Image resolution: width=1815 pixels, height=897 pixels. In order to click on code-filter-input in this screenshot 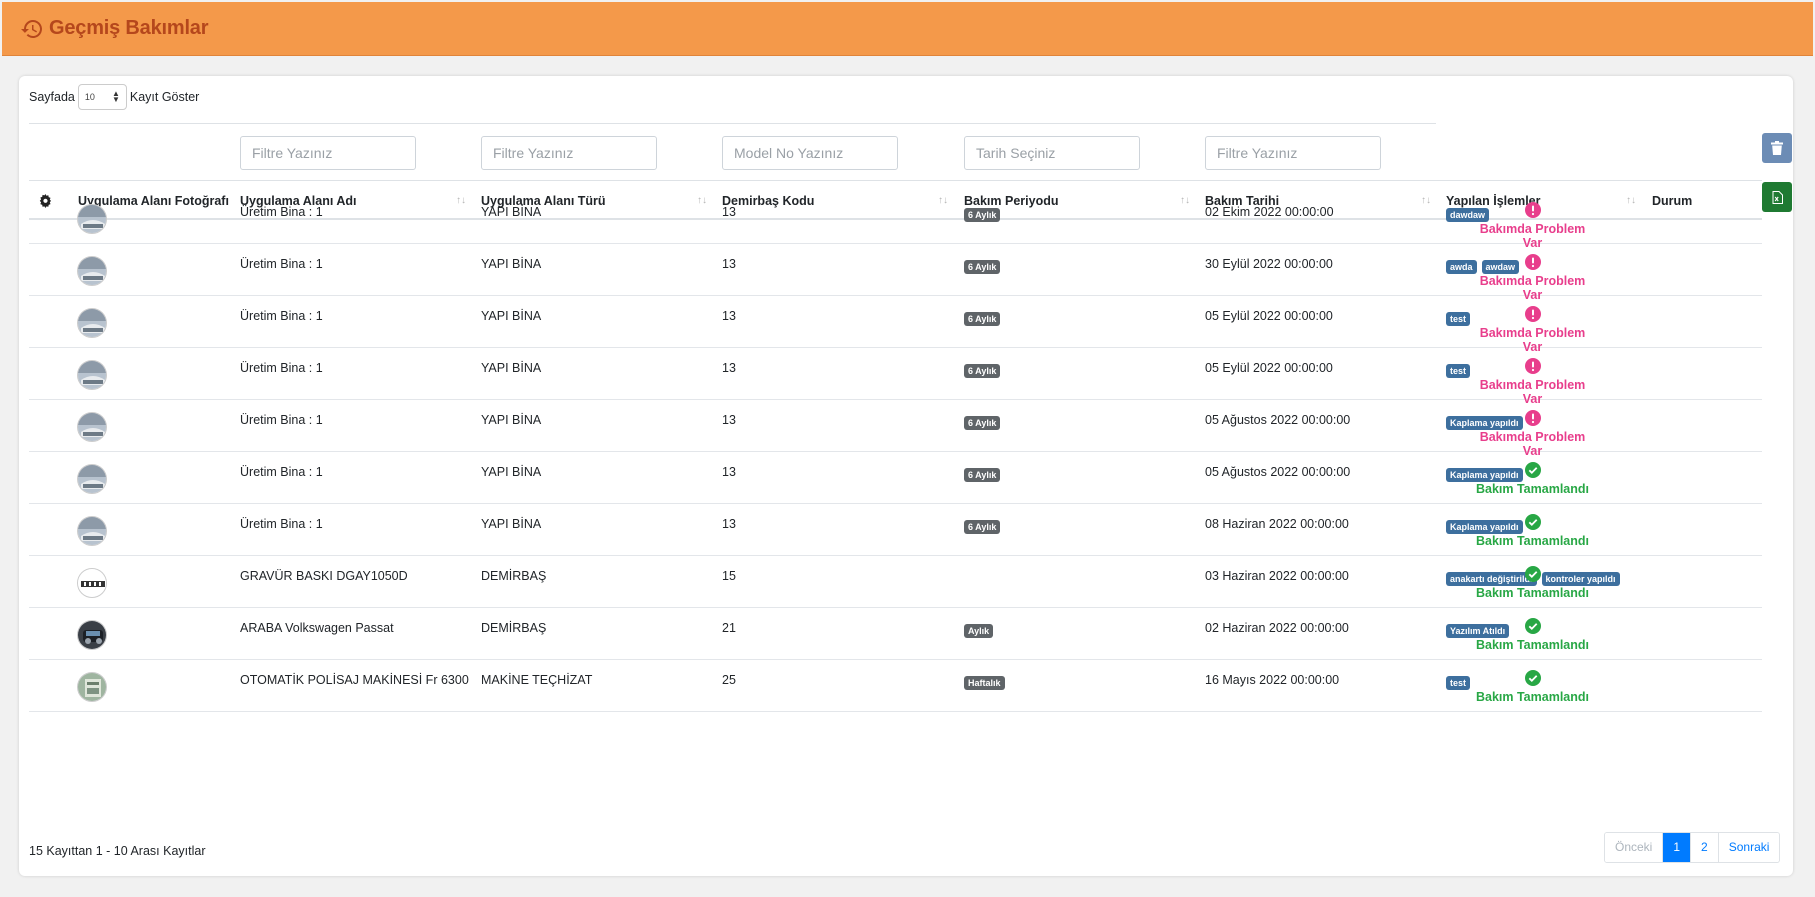, I will do `click(810, 153)`.